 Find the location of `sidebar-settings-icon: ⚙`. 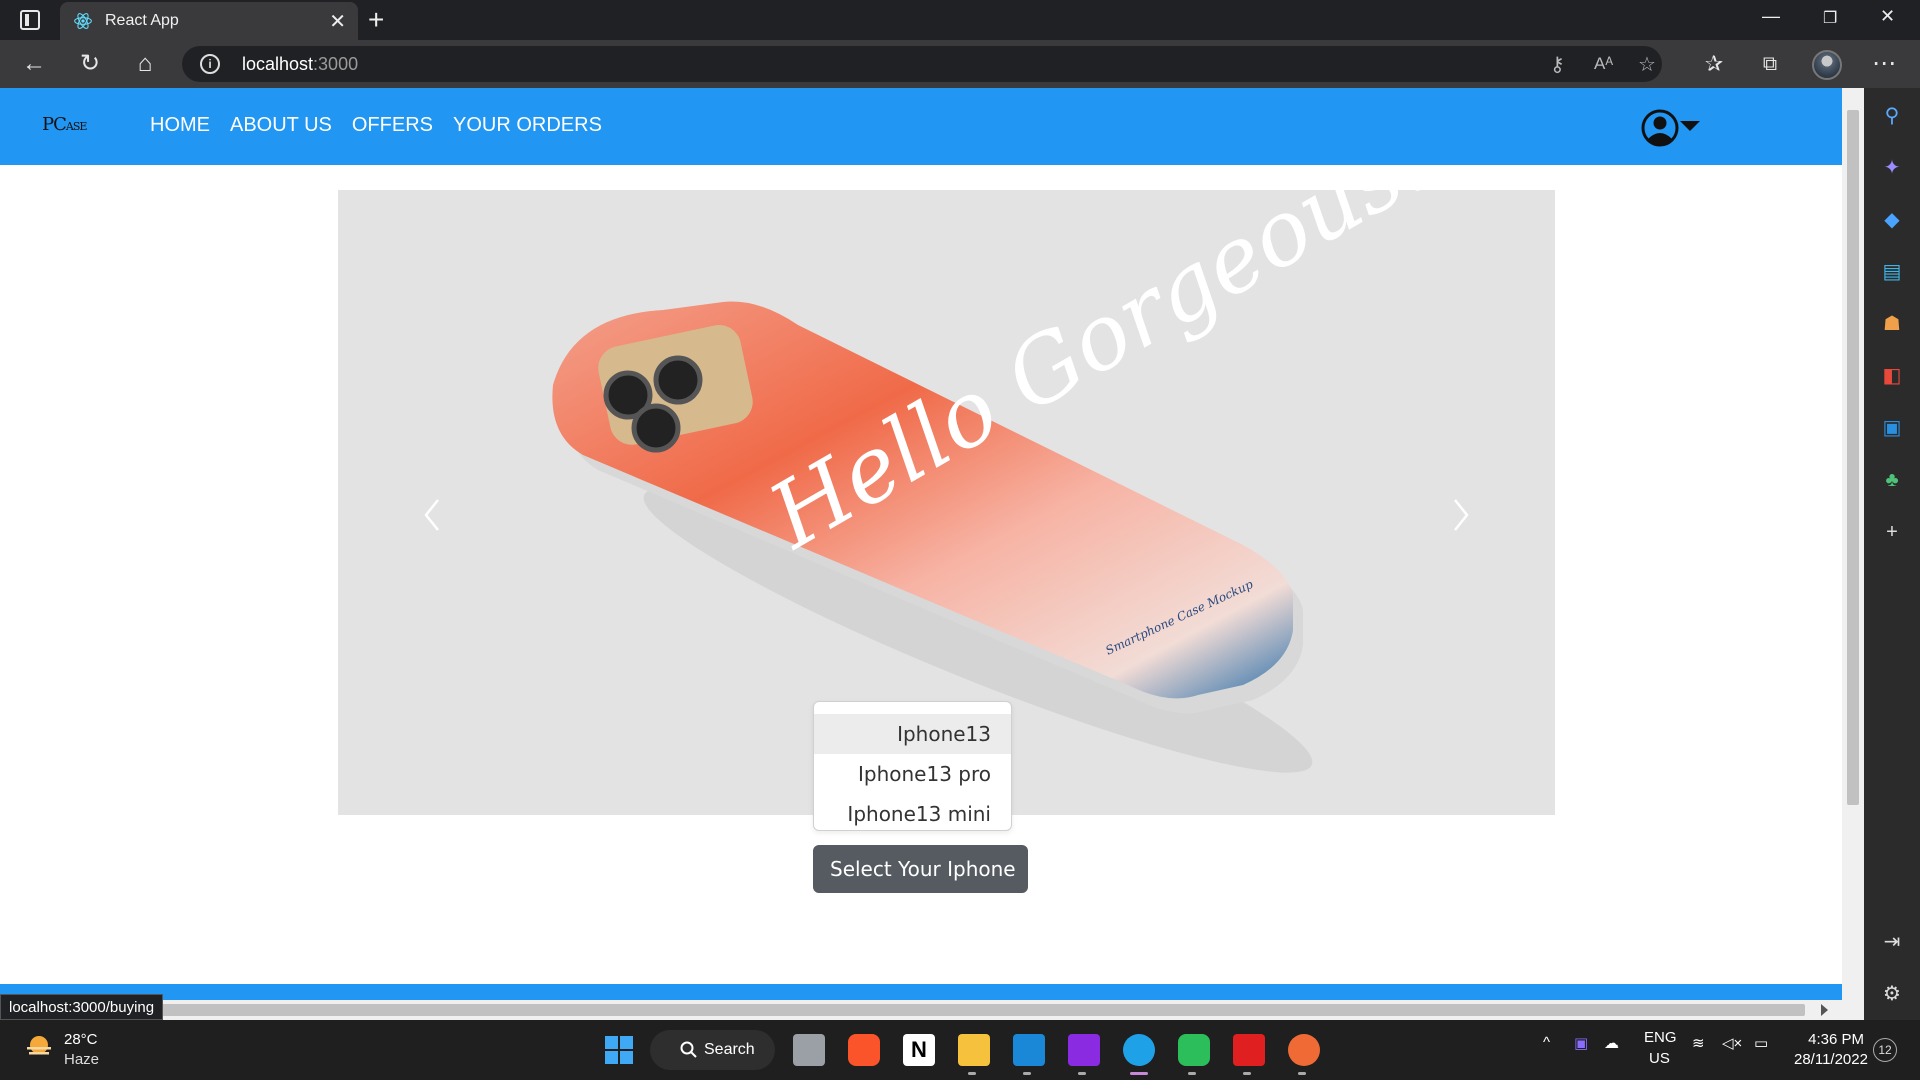

sidebar-settings-icon: ⚙ is located at coordinates (1892, 994).